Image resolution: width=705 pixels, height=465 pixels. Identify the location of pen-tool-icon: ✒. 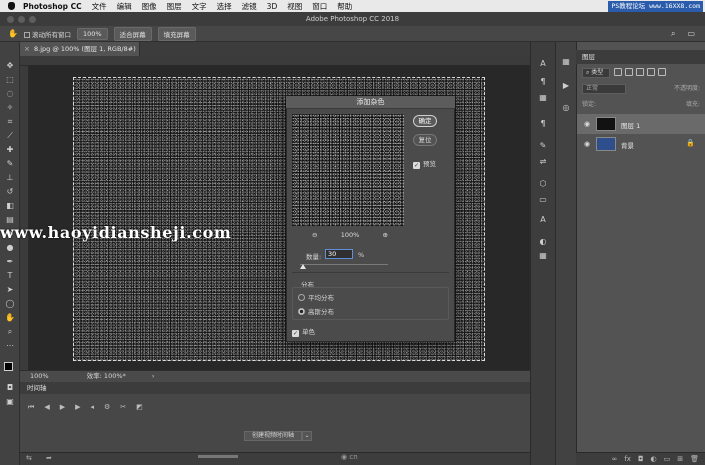
(10, 261).